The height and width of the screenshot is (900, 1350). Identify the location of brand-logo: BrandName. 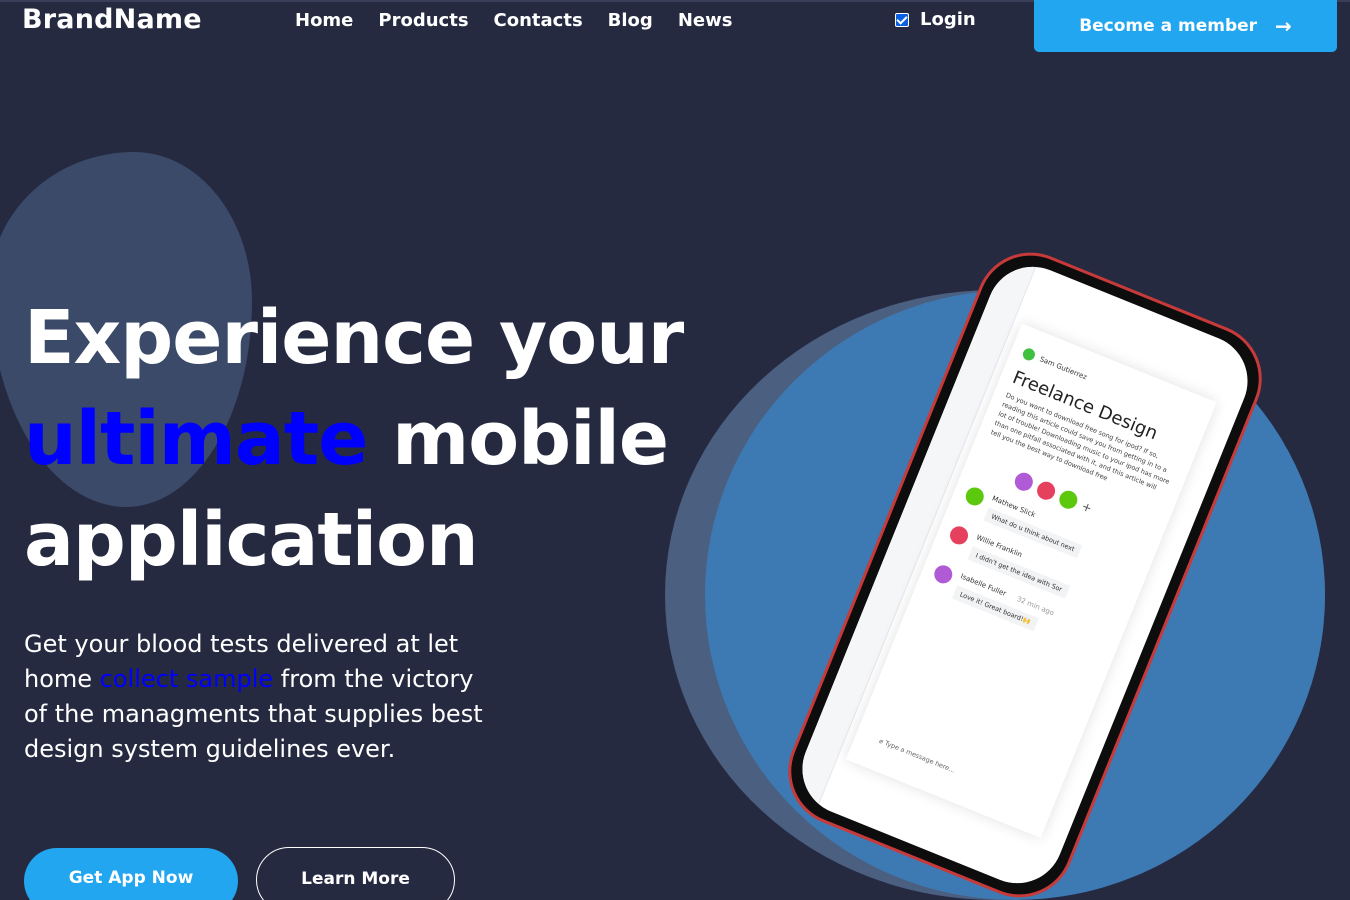
(112, 19).